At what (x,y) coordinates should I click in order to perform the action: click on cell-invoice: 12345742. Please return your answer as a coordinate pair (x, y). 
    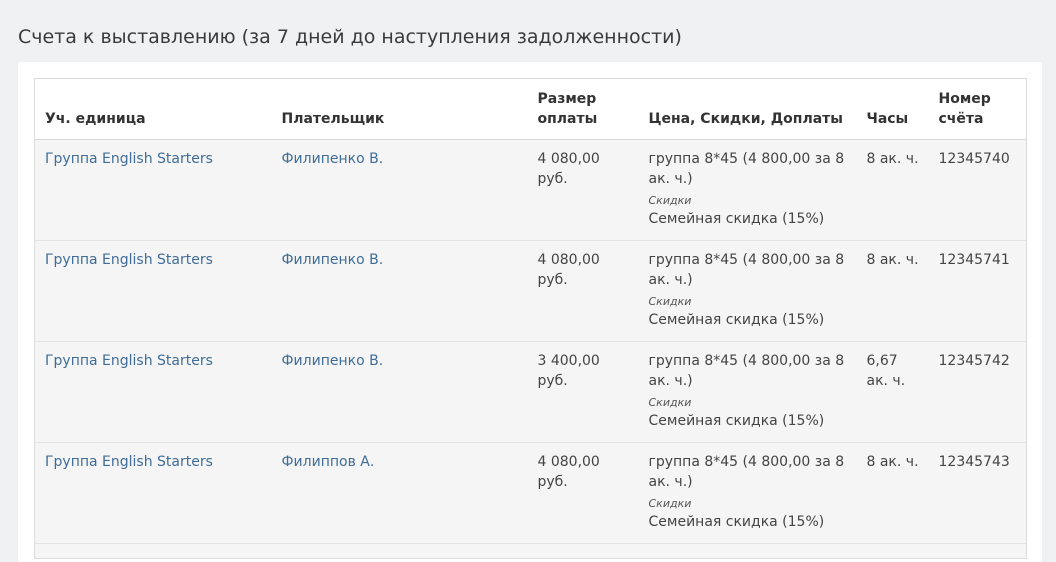
    Looking at the image, I should click on (977, 392).